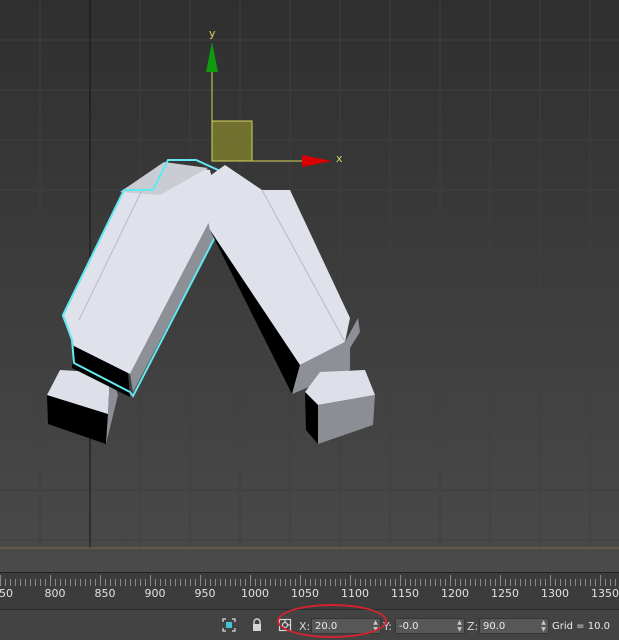 Image resolution: width=619 pixels, height=640 pixels. What do you see at coordinates (305, 626) in the screenshot?
I see `x-coordinate-label: X:` at bounding box center [305, 626].